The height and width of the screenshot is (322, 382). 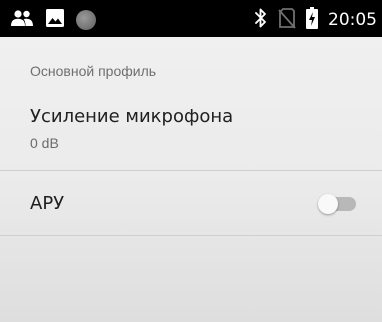 What do you see at coordinates (352, 20) in the screenshot?
I see `status-time: 20:05` at bounding box center [352, 20].